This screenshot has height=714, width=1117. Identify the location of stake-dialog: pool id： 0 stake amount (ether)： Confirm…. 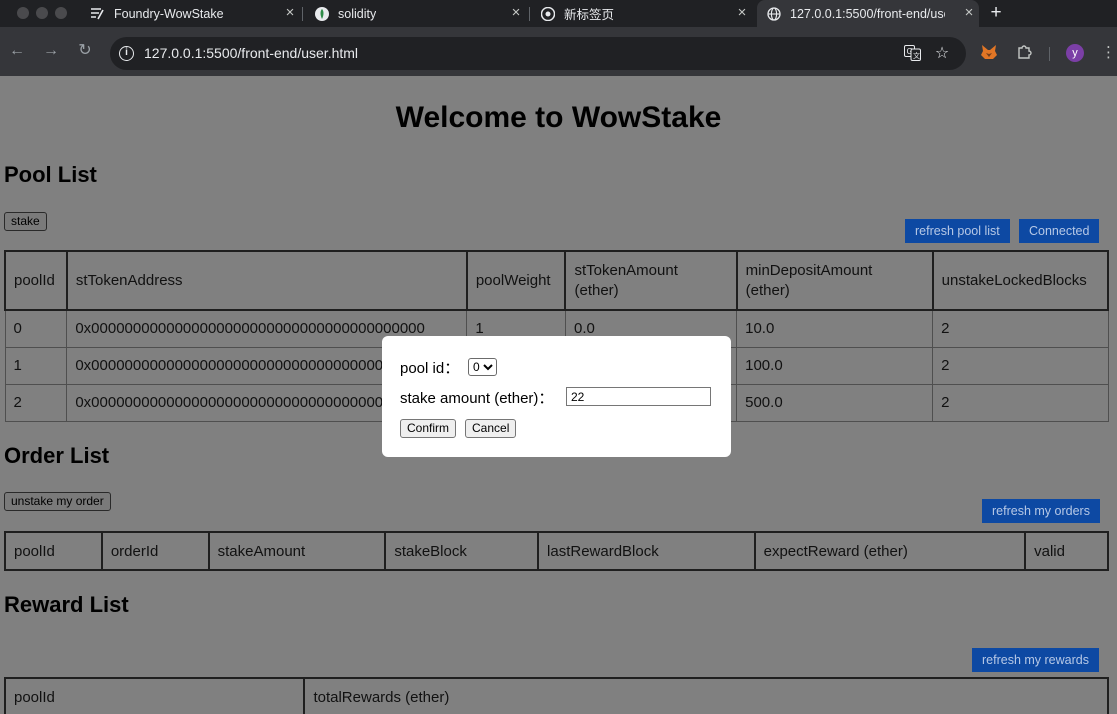
(556, 396).